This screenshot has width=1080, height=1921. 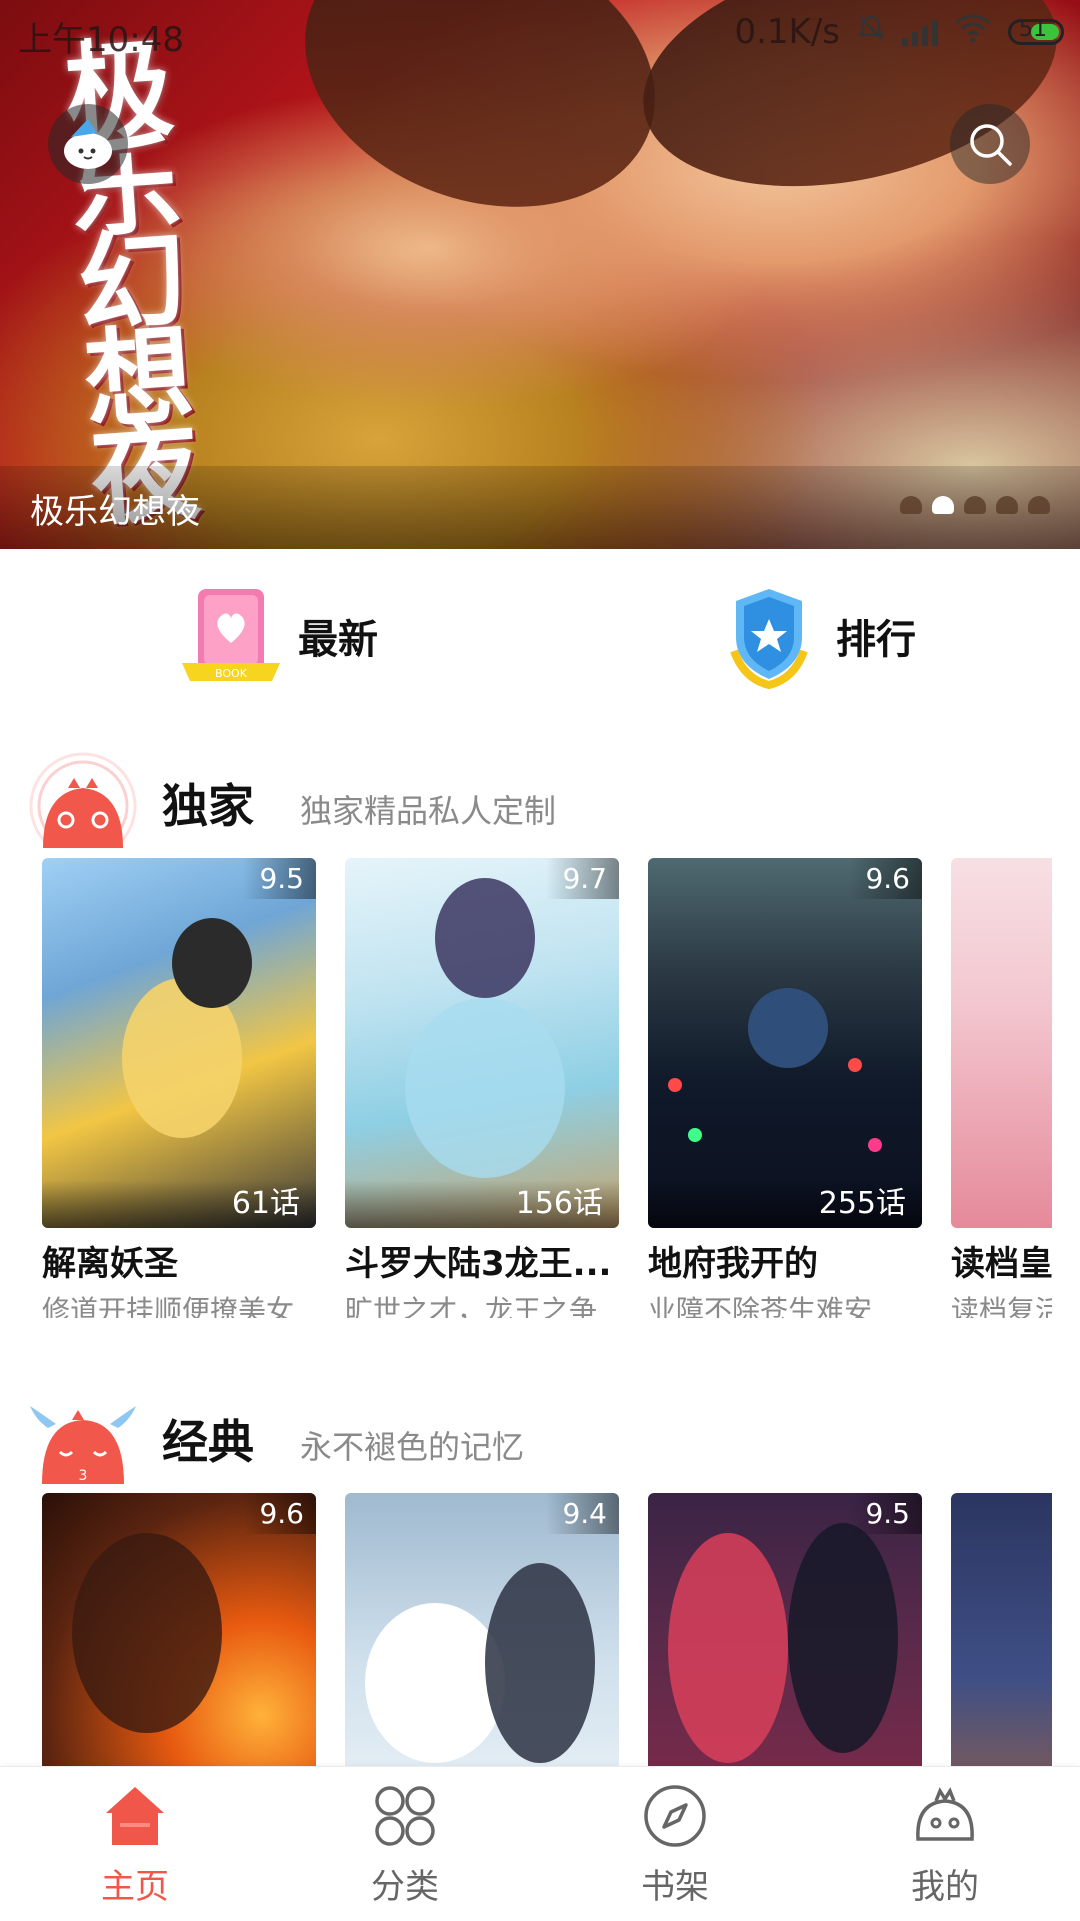 What do you see at coordinates (231, 635) in the screenshot?
I see `book-heart-icon: BOOK` at bounding box center [231, 635].